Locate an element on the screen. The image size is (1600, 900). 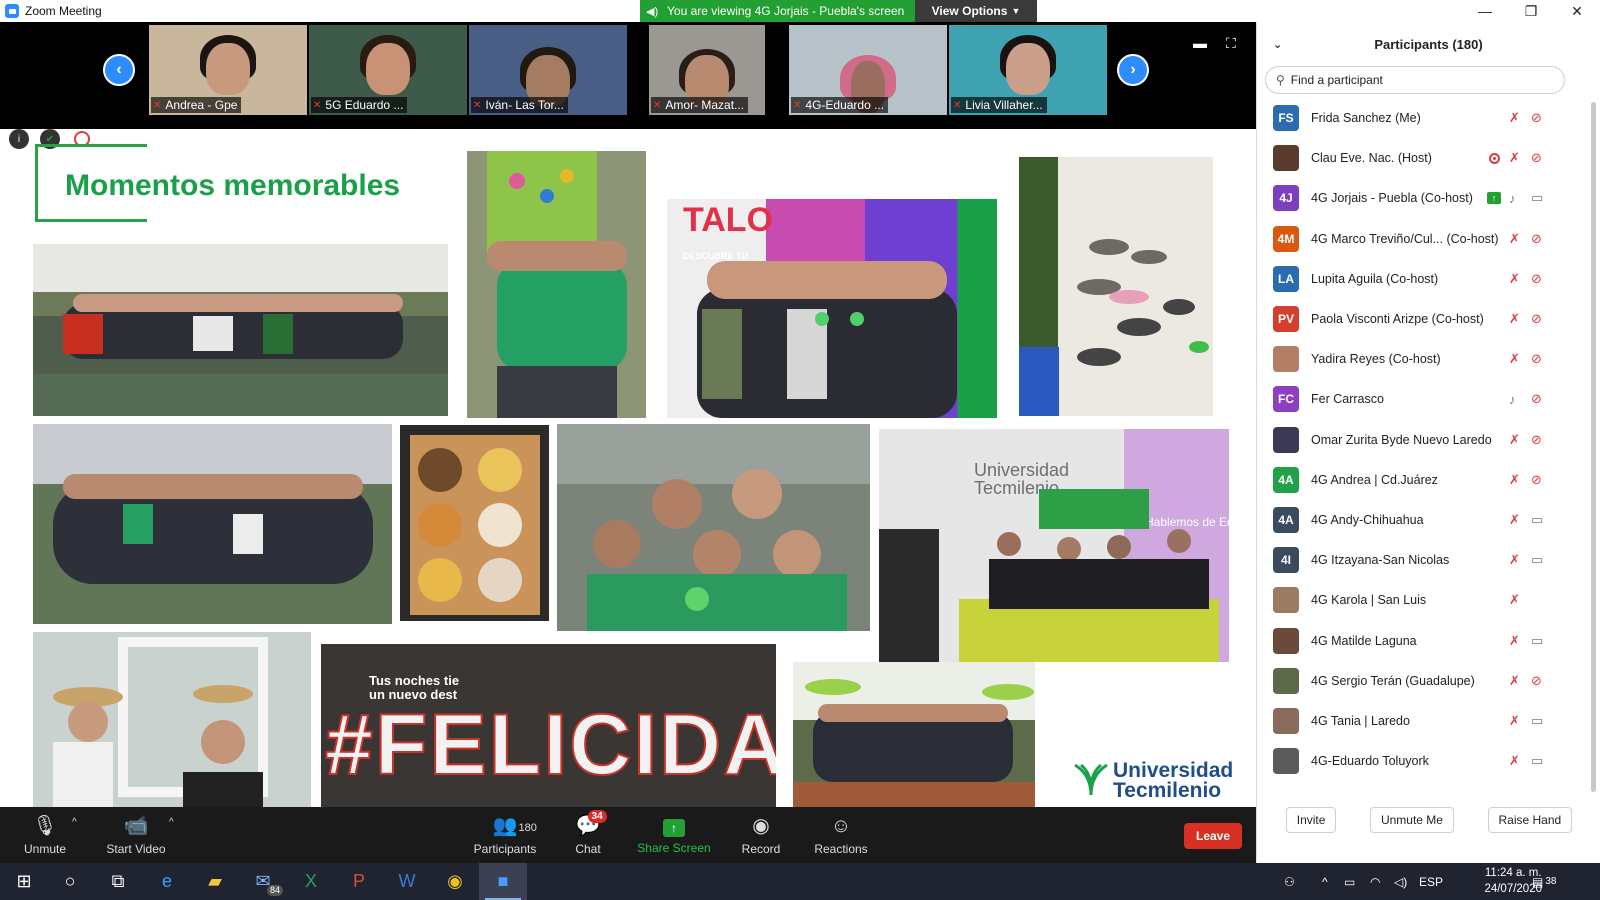
video-options-caret-icon: ^ is located at coordinates (171, 822).